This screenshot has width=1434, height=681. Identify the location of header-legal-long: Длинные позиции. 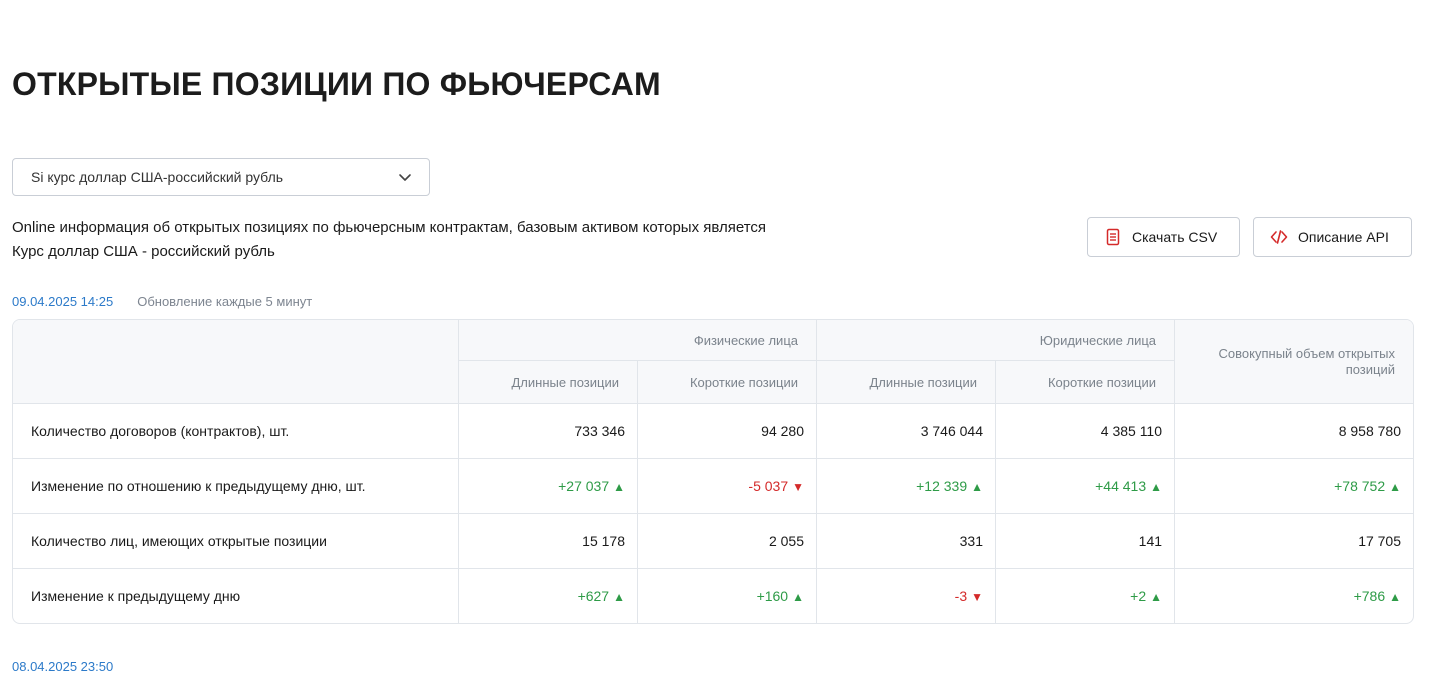
(905, 382).